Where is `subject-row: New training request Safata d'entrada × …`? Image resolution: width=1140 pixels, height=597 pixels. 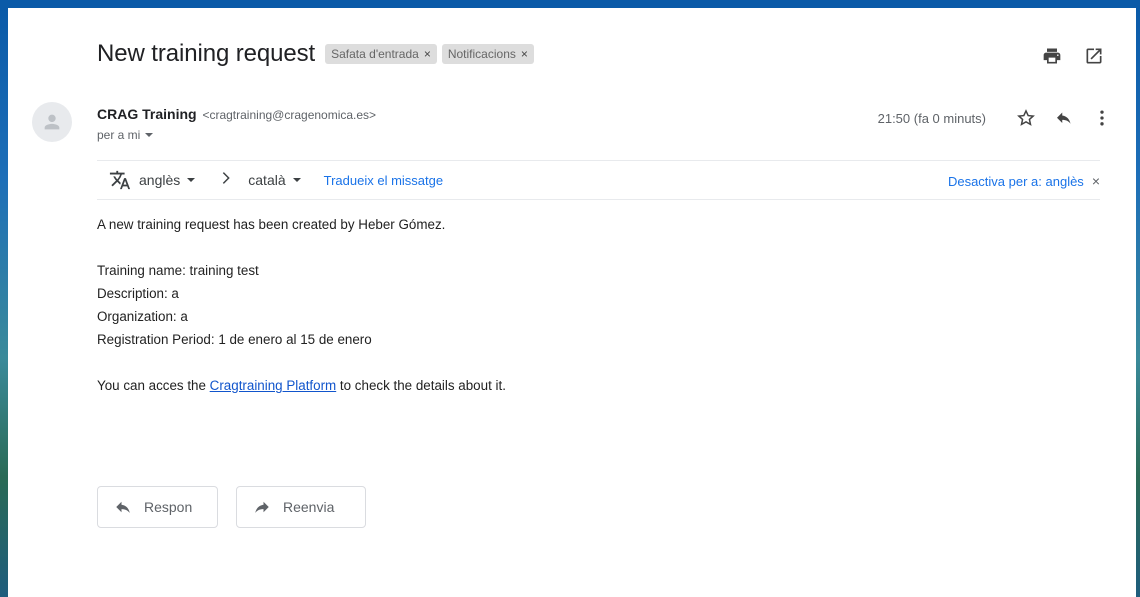
subject-row: New training request Safata d'entrada × … is located at coordinates (315, 54).